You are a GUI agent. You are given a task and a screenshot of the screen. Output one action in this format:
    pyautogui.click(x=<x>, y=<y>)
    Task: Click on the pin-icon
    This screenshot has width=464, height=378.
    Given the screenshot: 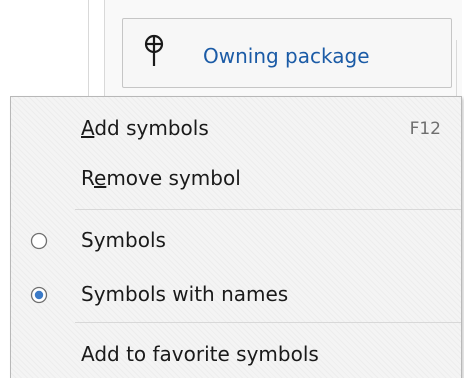 What is the action you would take?
    pyautogui.click(x=154, y=50)
    